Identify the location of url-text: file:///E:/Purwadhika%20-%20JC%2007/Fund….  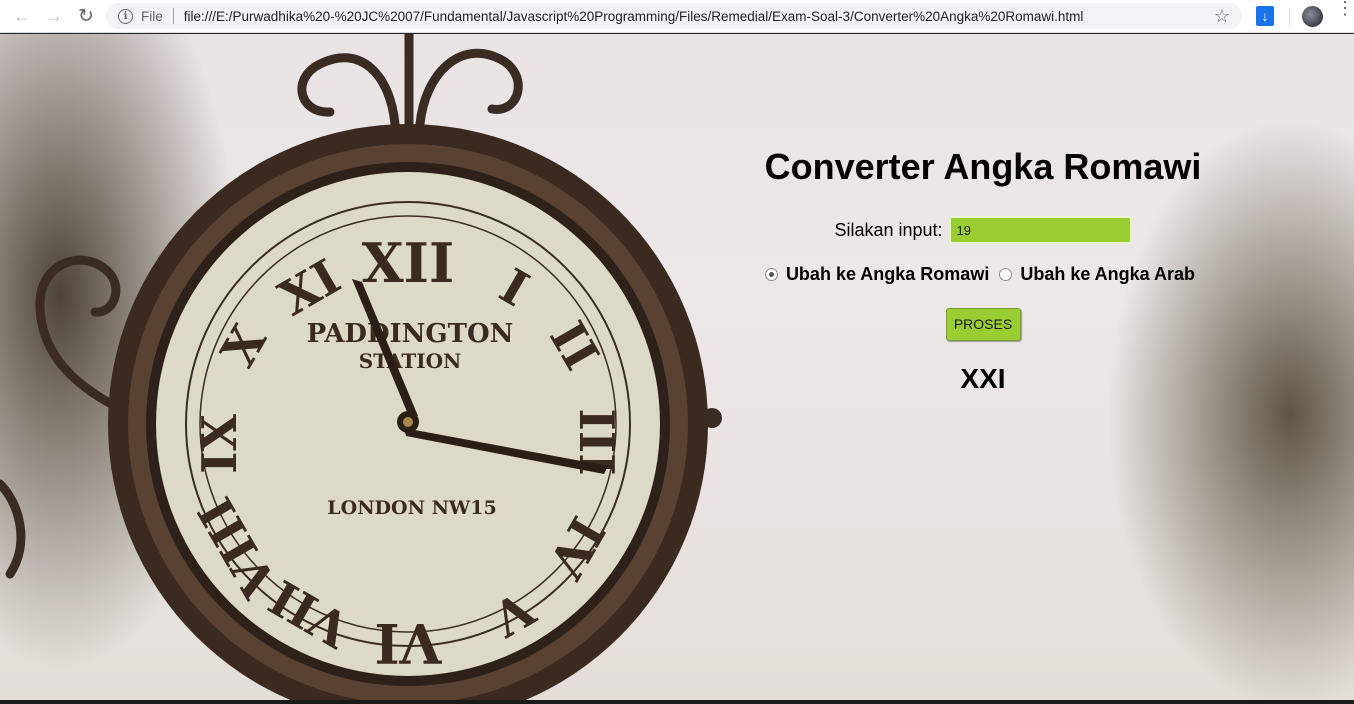
(634, 16).